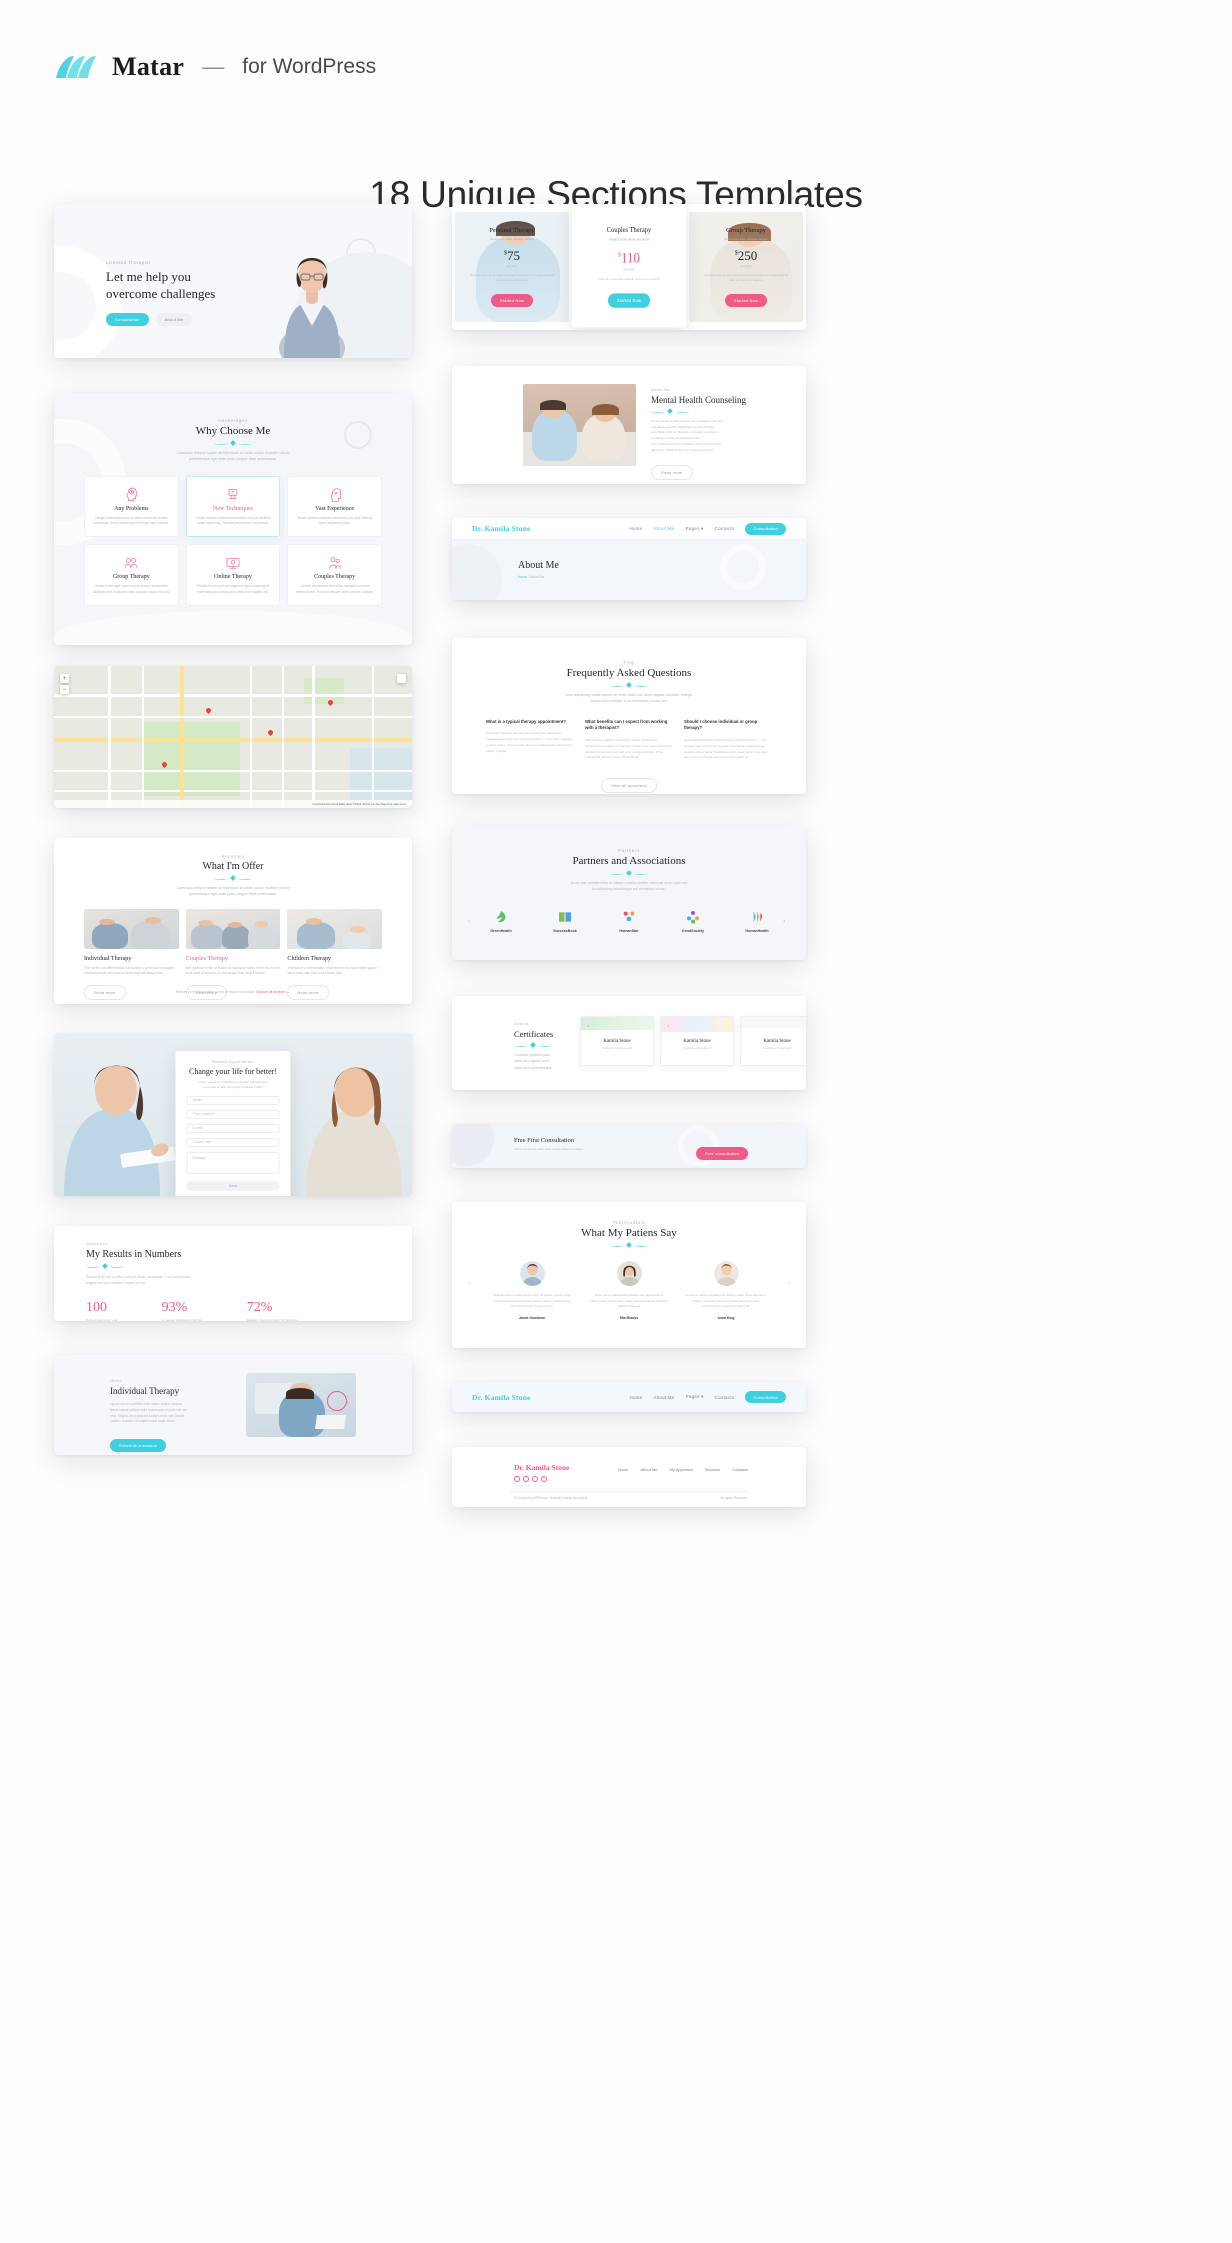  Describe the element at coordinates (233, 1185) in the screenshot. I see `appointment-send-button: Send` at that location.